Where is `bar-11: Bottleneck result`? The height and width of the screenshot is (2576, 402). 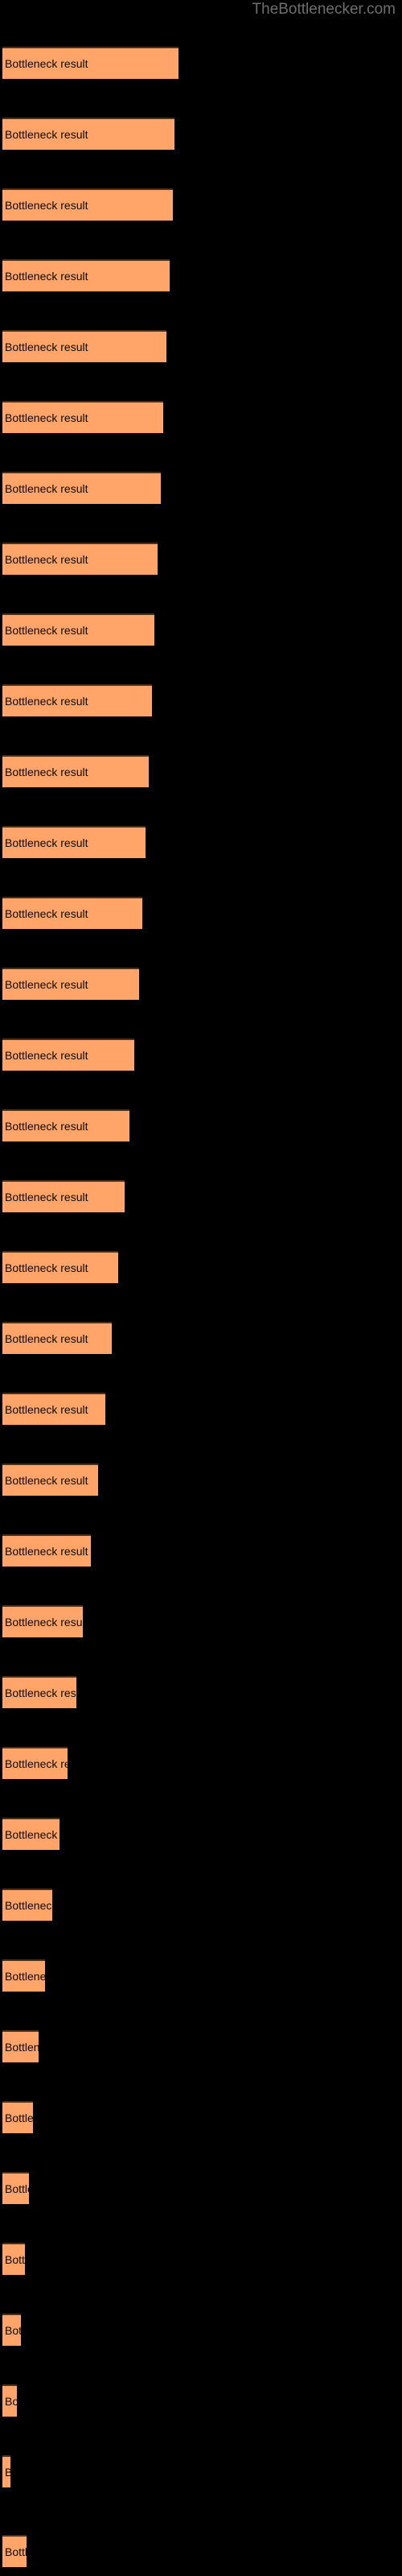 bar-11: Bottleneck result is located at coordinates (75, 771).